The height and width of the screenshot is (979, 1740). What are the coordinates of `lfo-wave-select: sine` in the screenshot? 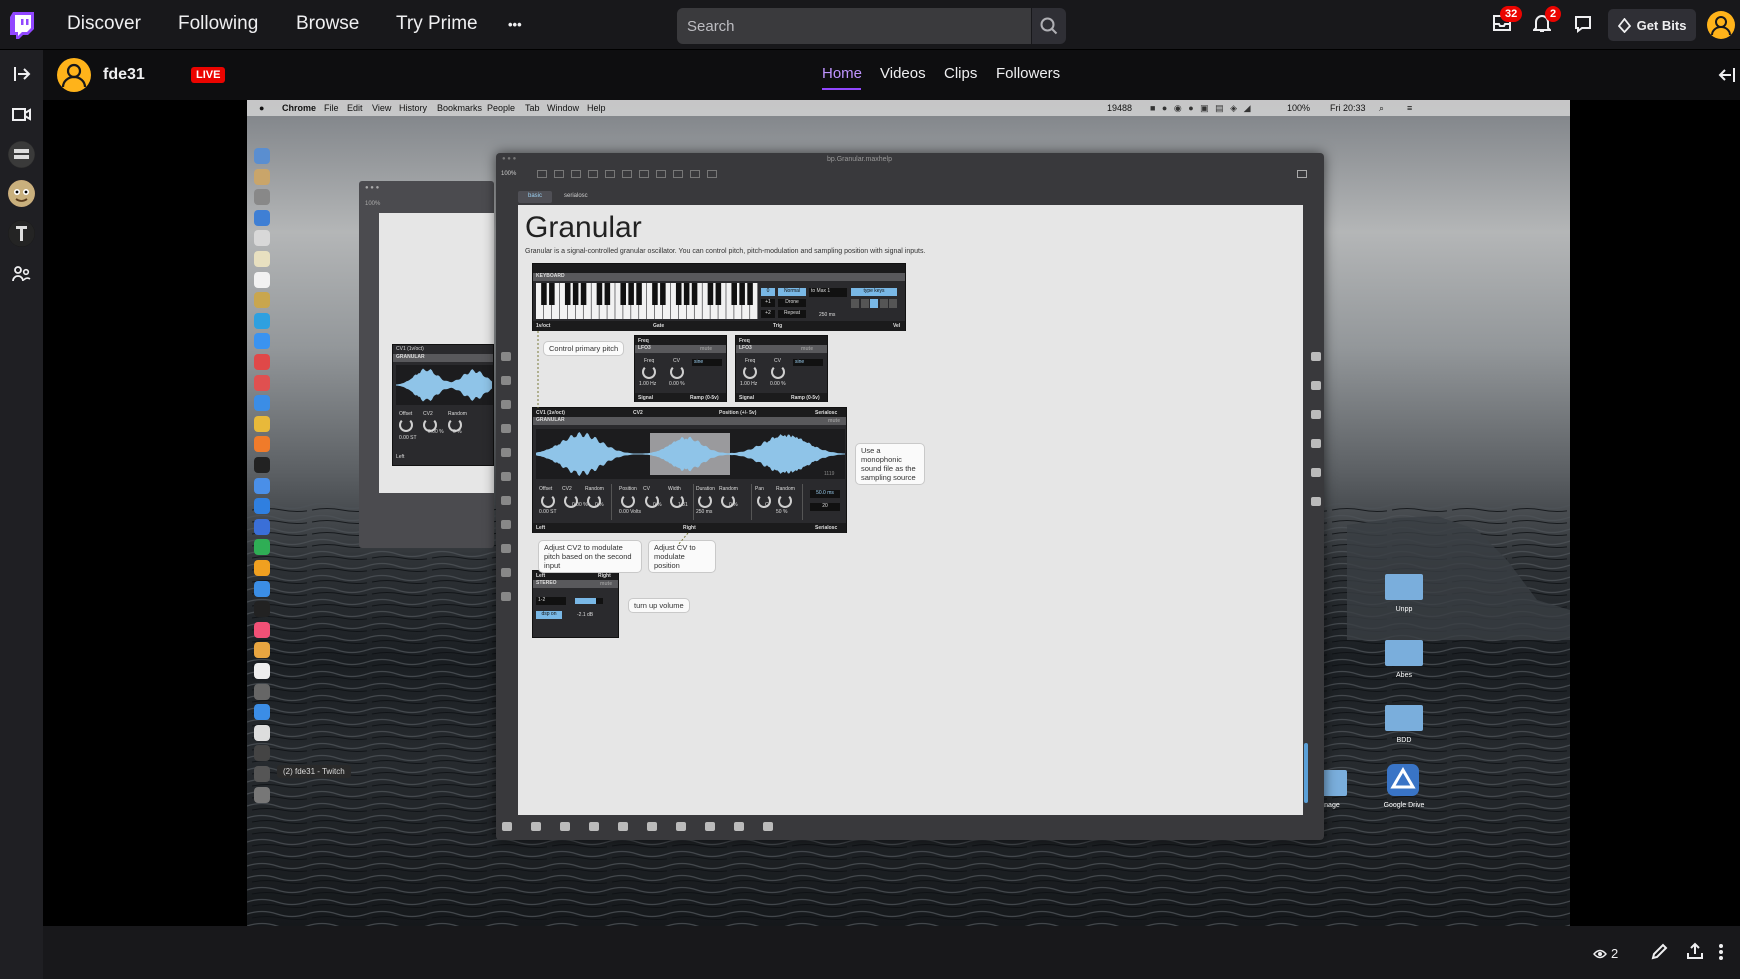 It's located at (808, 362).